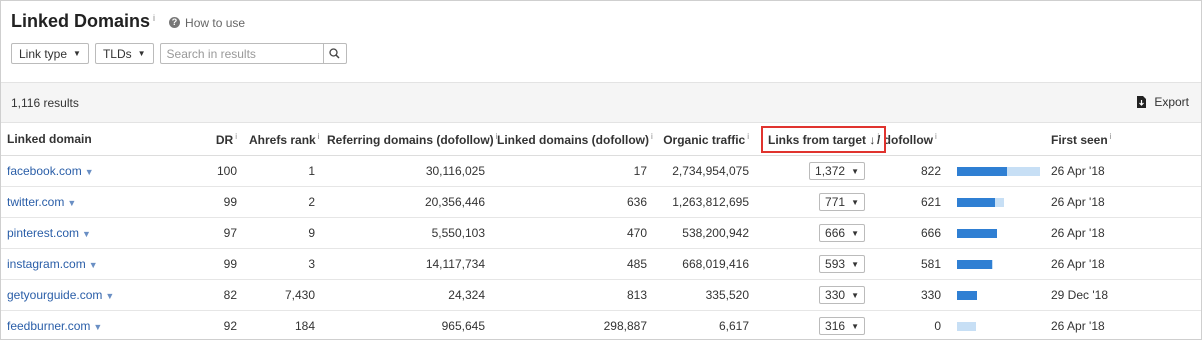 This screenshot has width=1202, height=340. What do you see at coordinates (282, 295) in the screenshot?
I see `ahrefs-rank-cell: 7,430` at bounding box center [282, 295].